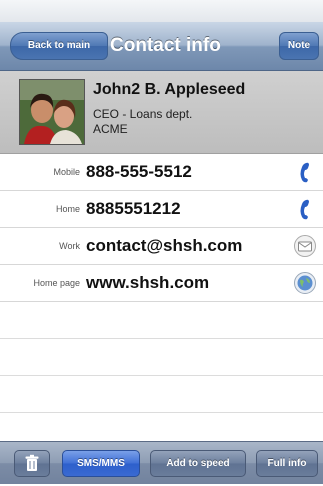  What do you see at coordinates (287, 463) in the screenshot?
I see `full-info-button: Full info` at bounding box center [287, 463].